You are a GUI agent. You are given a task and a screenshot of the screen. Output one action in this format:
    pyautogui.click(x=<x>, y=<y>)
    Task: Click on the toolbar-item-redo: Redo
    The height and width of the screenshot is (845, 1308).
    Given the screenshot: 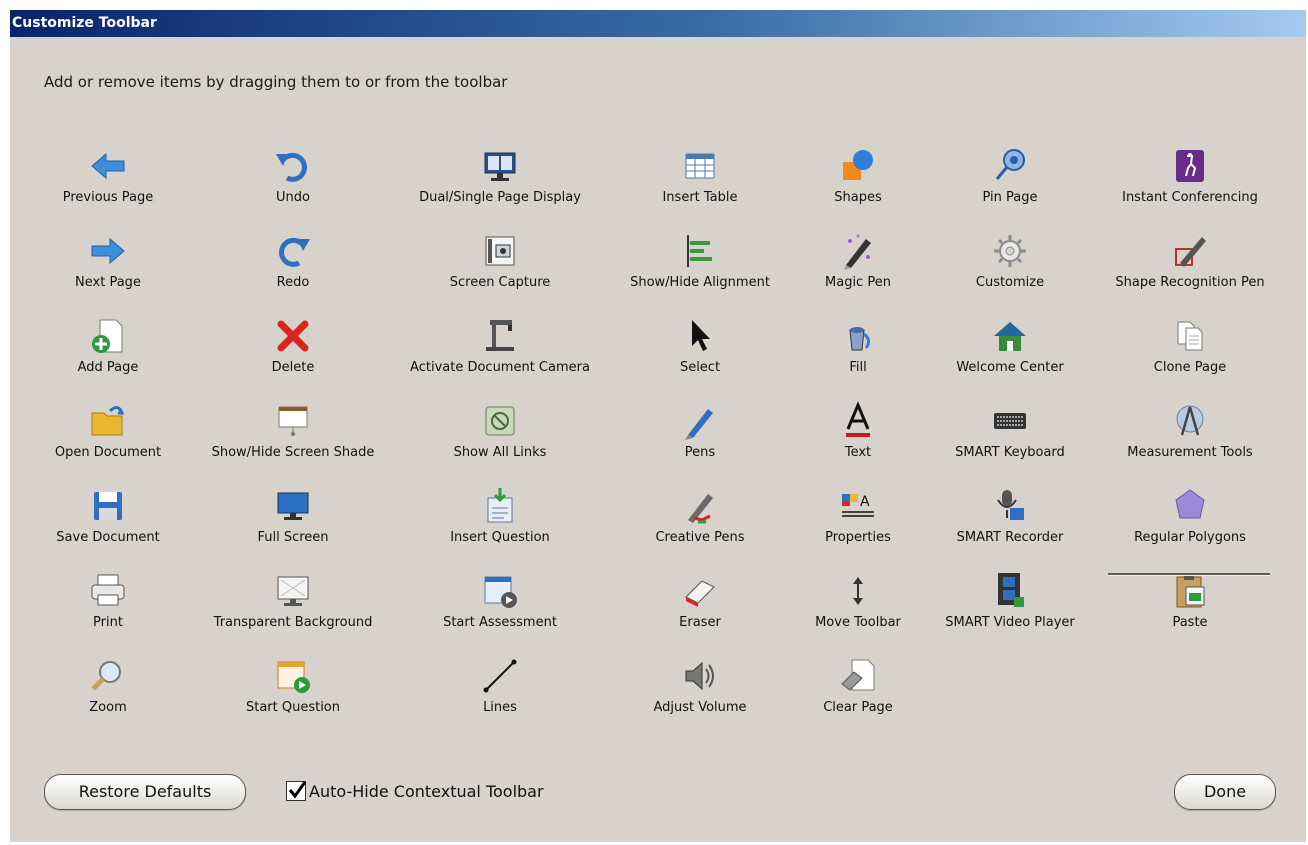 What is the action you would take?
    pyautogui.click(x=293, y=270)
    